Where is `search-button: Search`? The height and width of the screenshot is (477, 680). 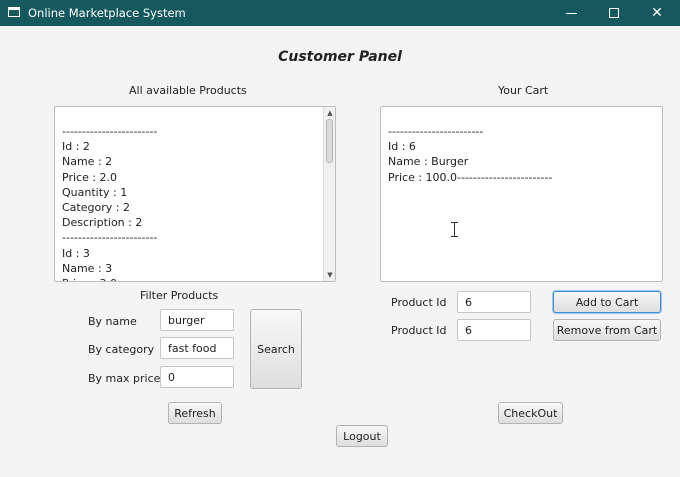
search-button: Search is located at coordinates (276, 349).